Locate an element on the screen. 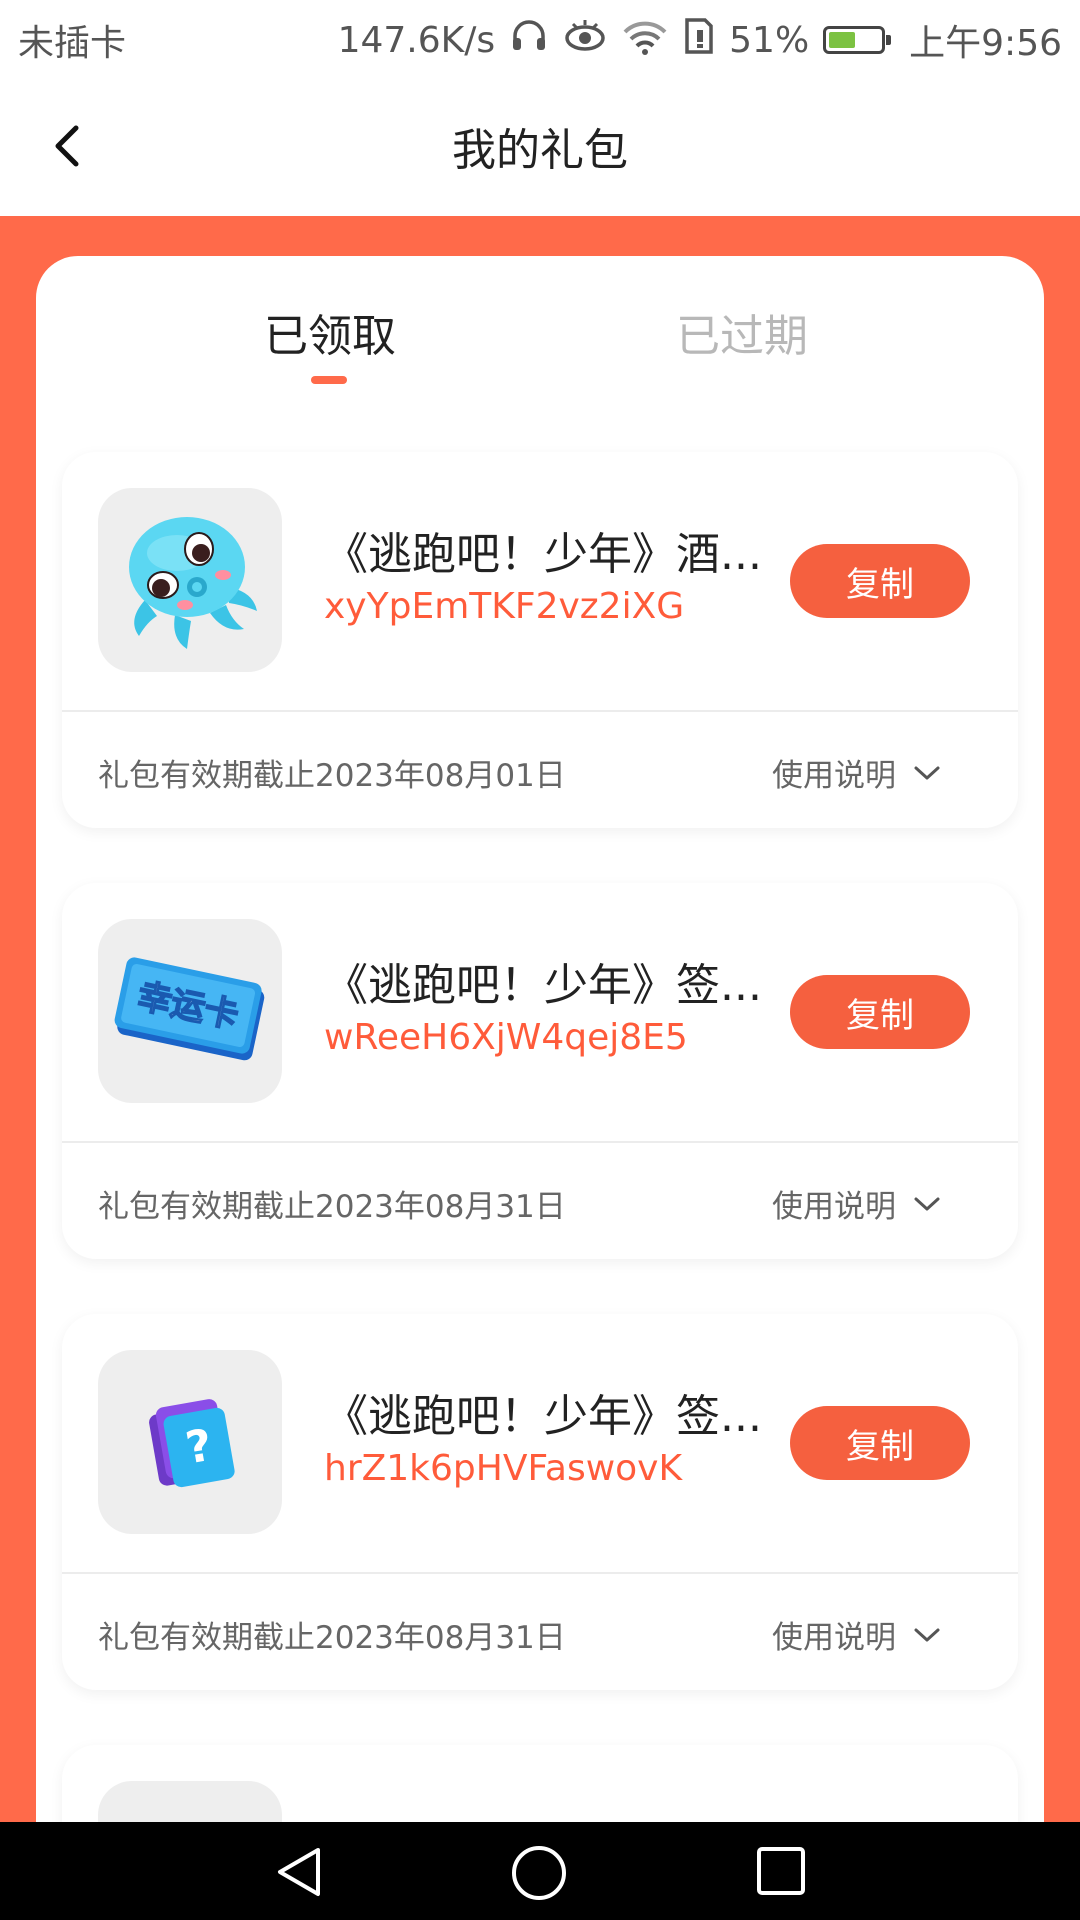  eye-icon is located at coordinates (585, 40).